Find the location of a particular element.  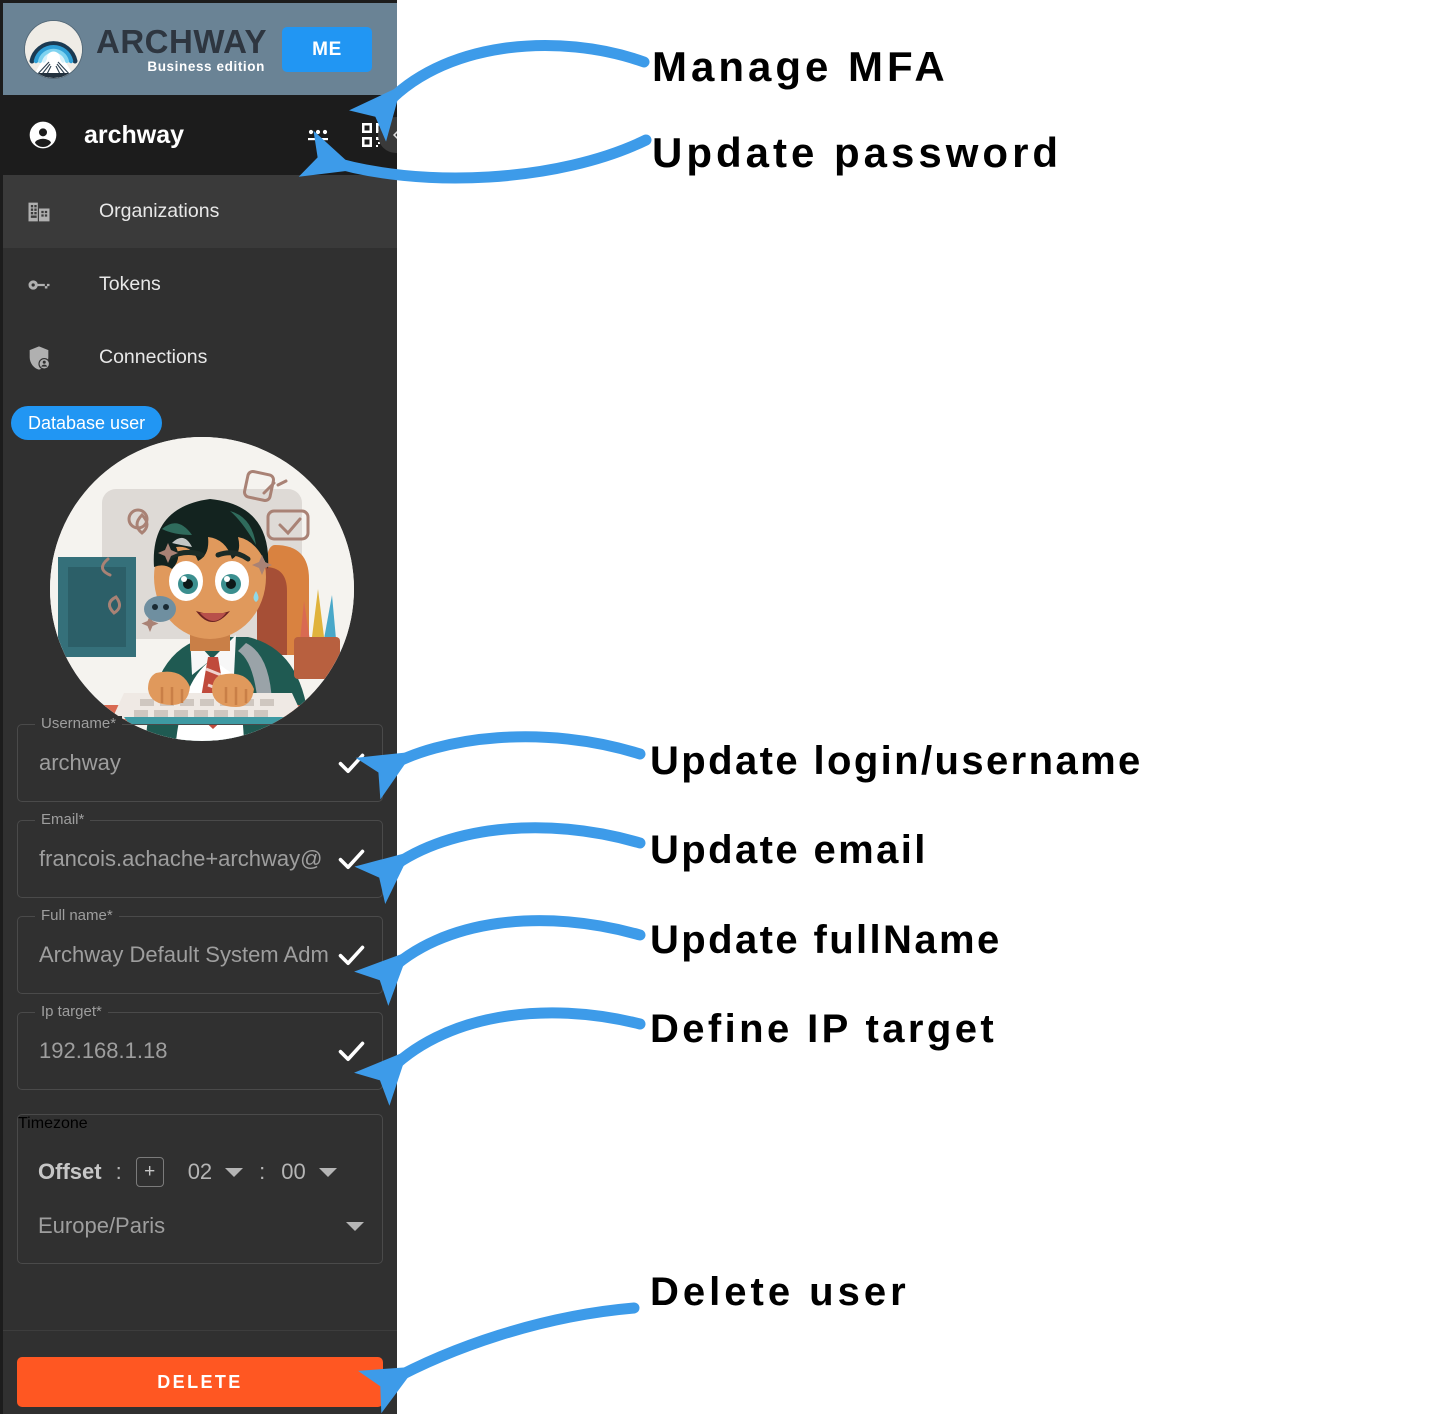

fullname-field: Full name* Archway Default System Adm is located at coordinates (200, 951).